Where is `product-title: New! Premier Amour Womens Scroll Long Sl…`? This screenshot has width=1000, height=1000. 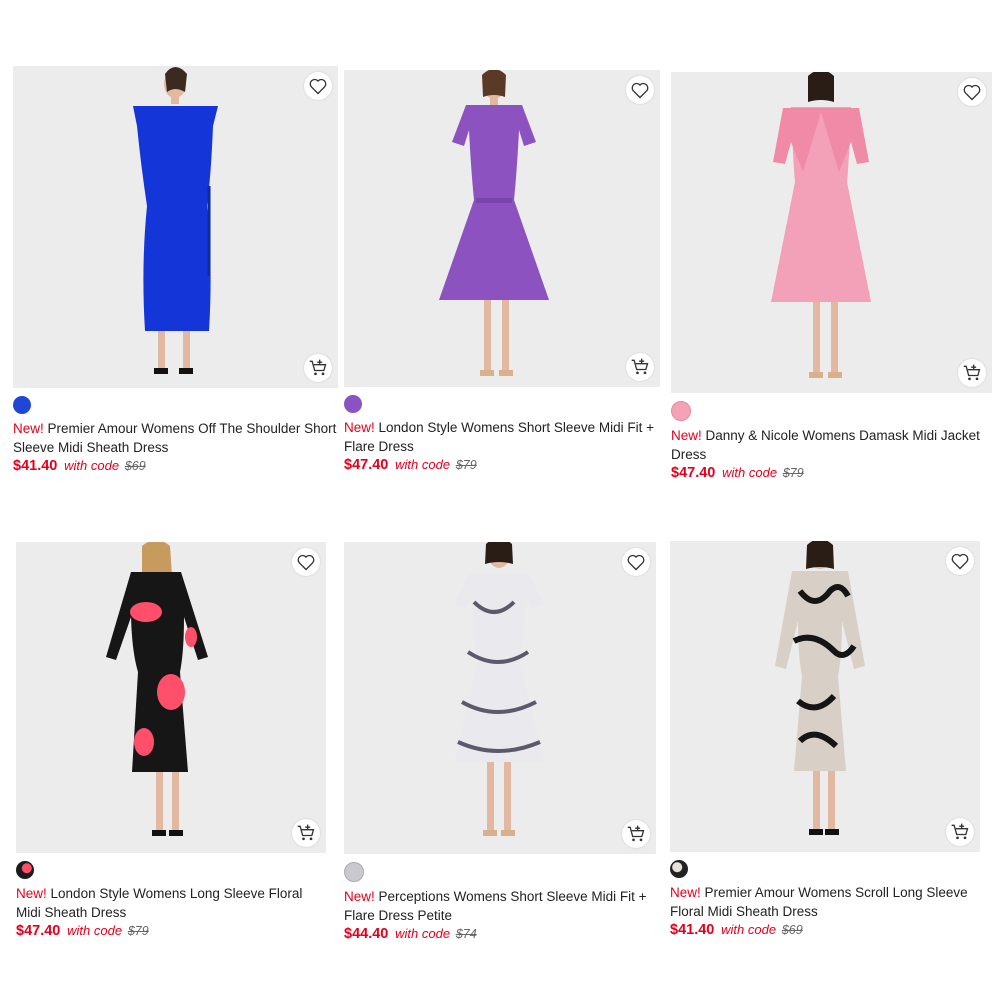 product-title: New! Premier Amour Womens Scroll Long Sl… is located at coordinates (825, 902).